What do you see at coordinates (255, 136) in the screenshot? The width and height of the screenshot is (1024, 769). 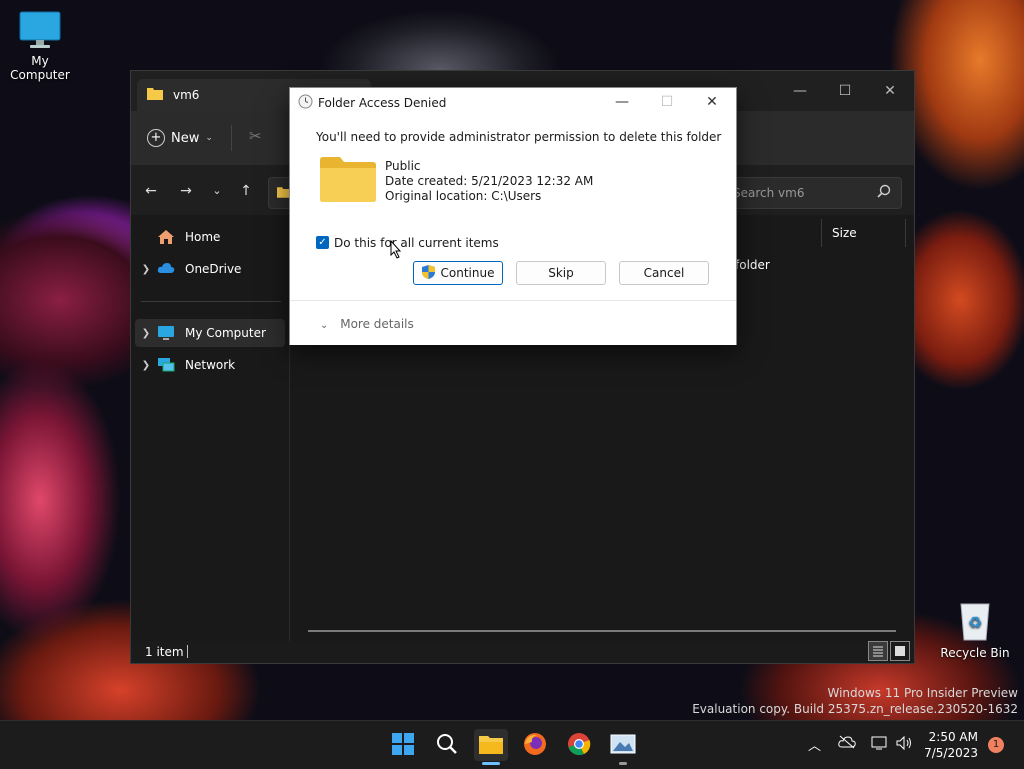 I see `cut-icon: ✂` at bounding box center [255, 136].